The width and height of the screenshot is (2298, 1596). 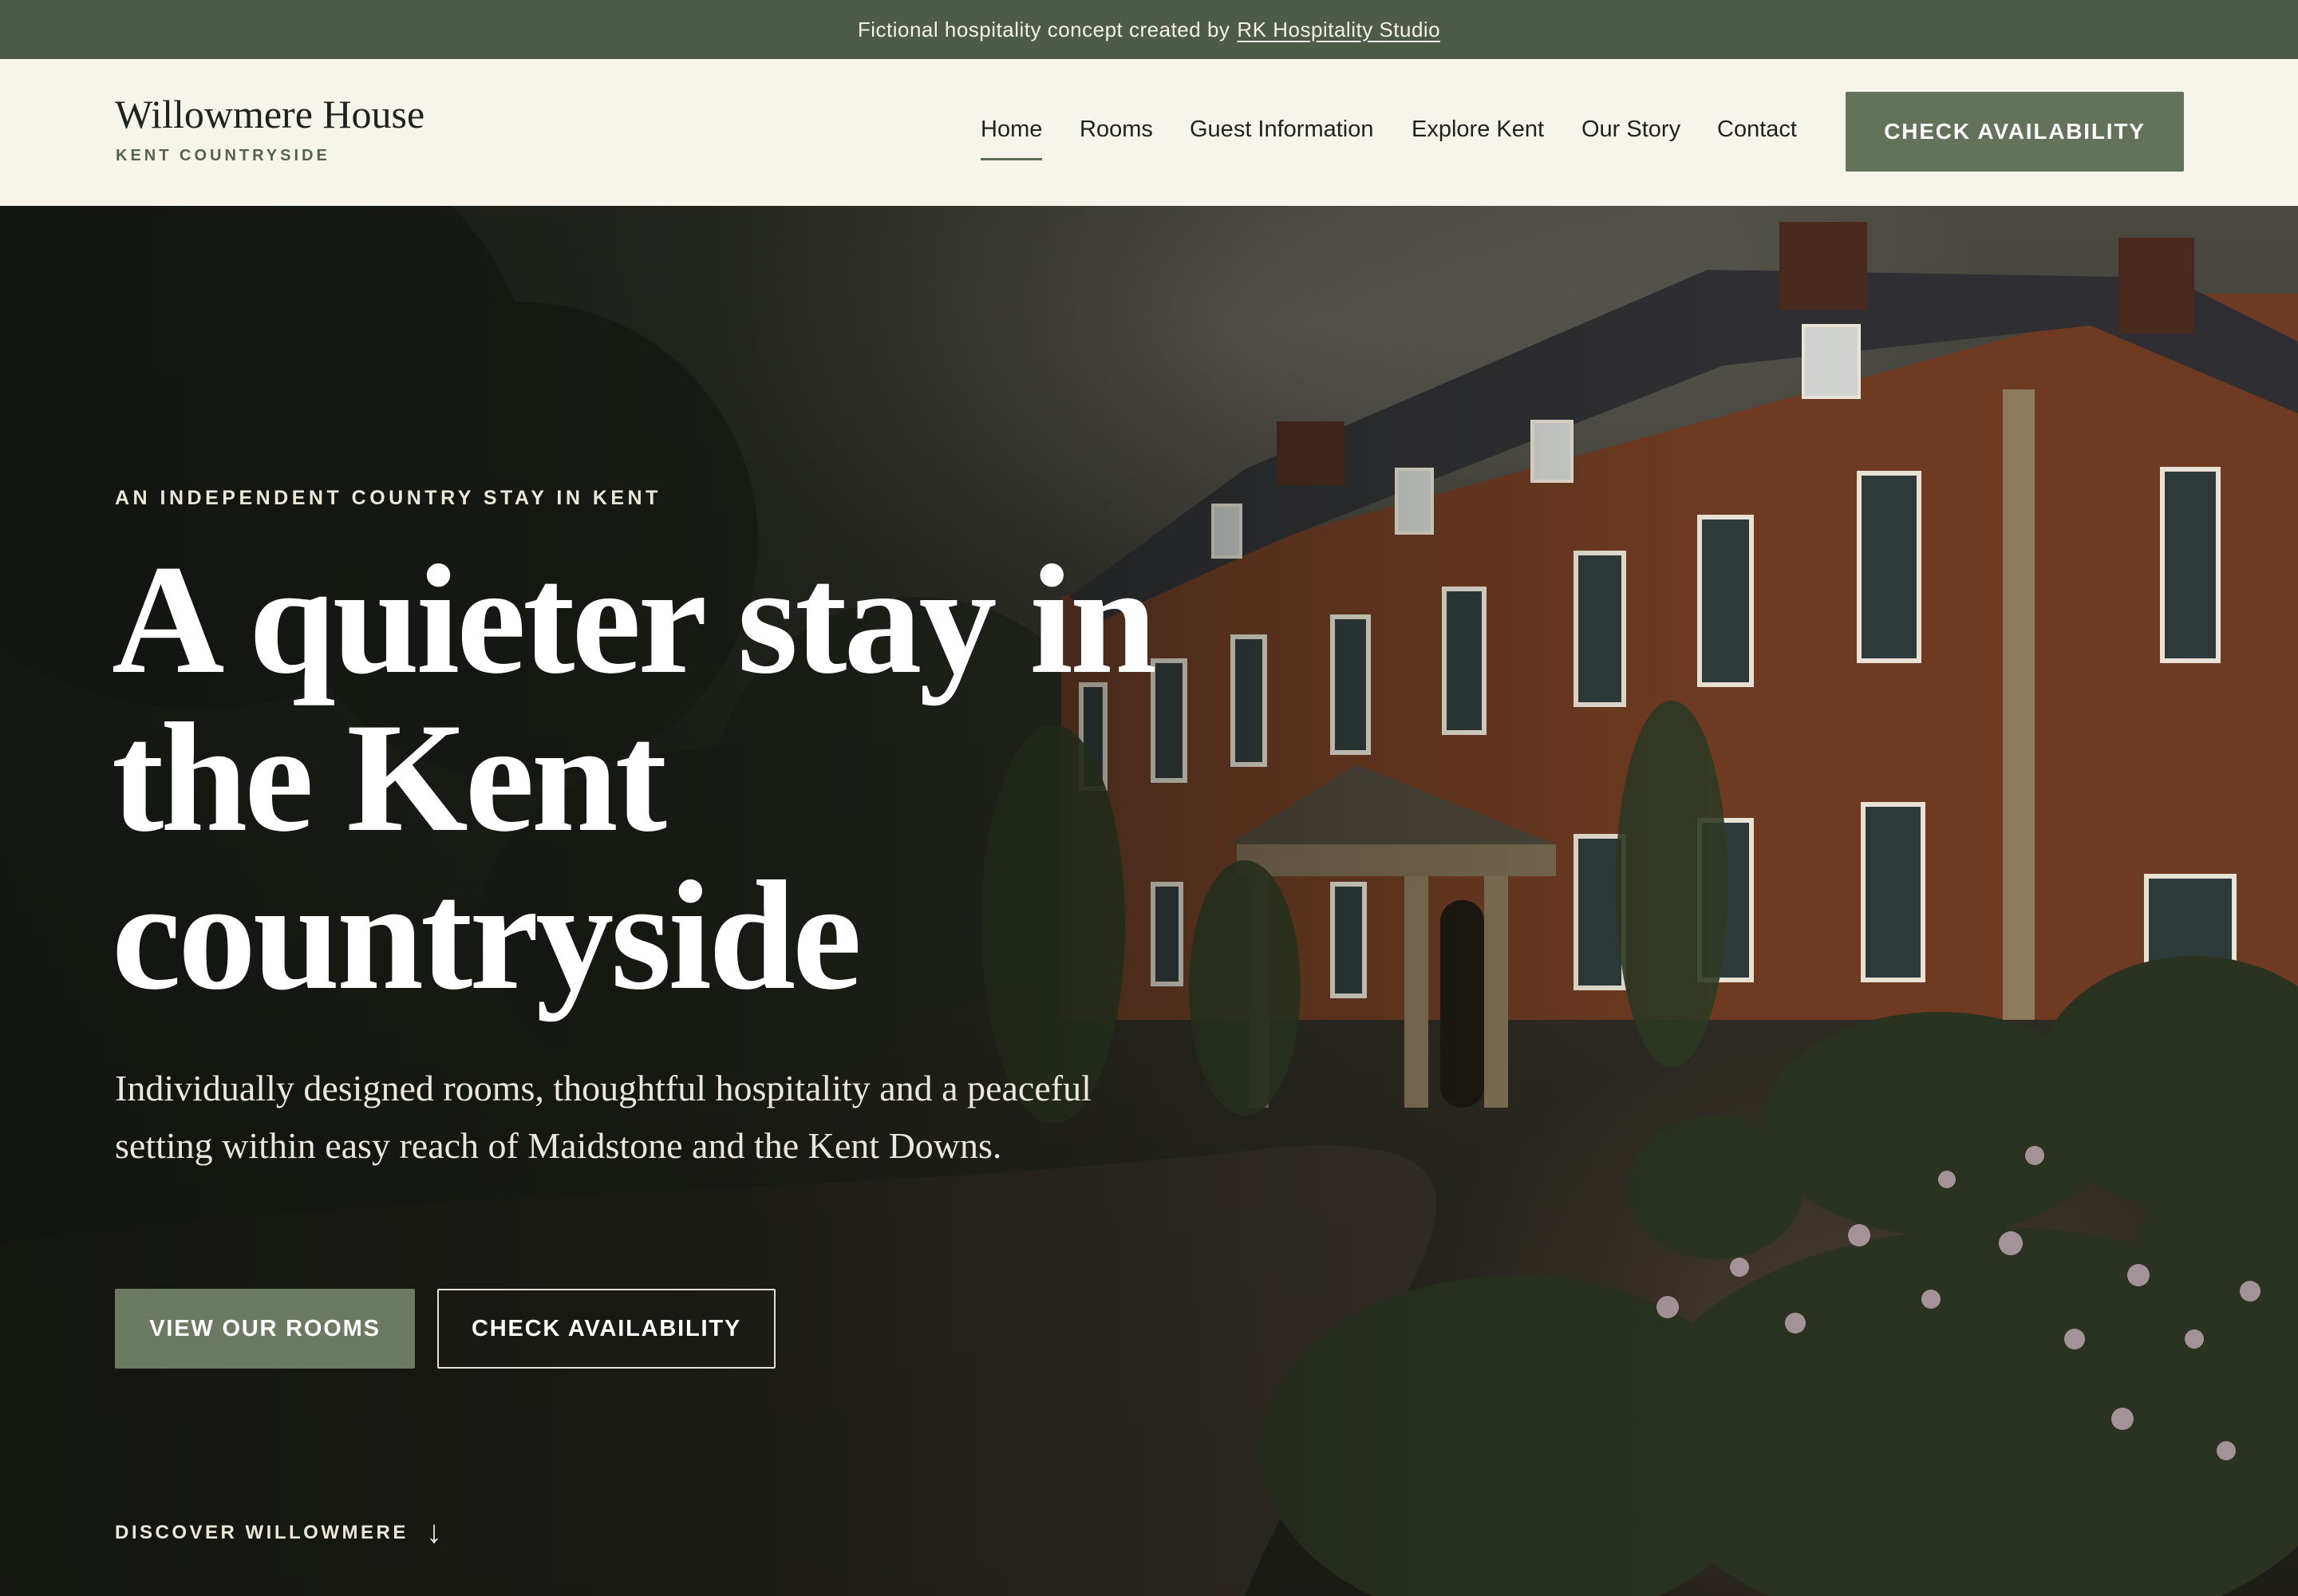 I want to click on hero-eyebrow: AN INDEPENDENT COUNTRY STAY IN KENT, so click(x=388, y=498).